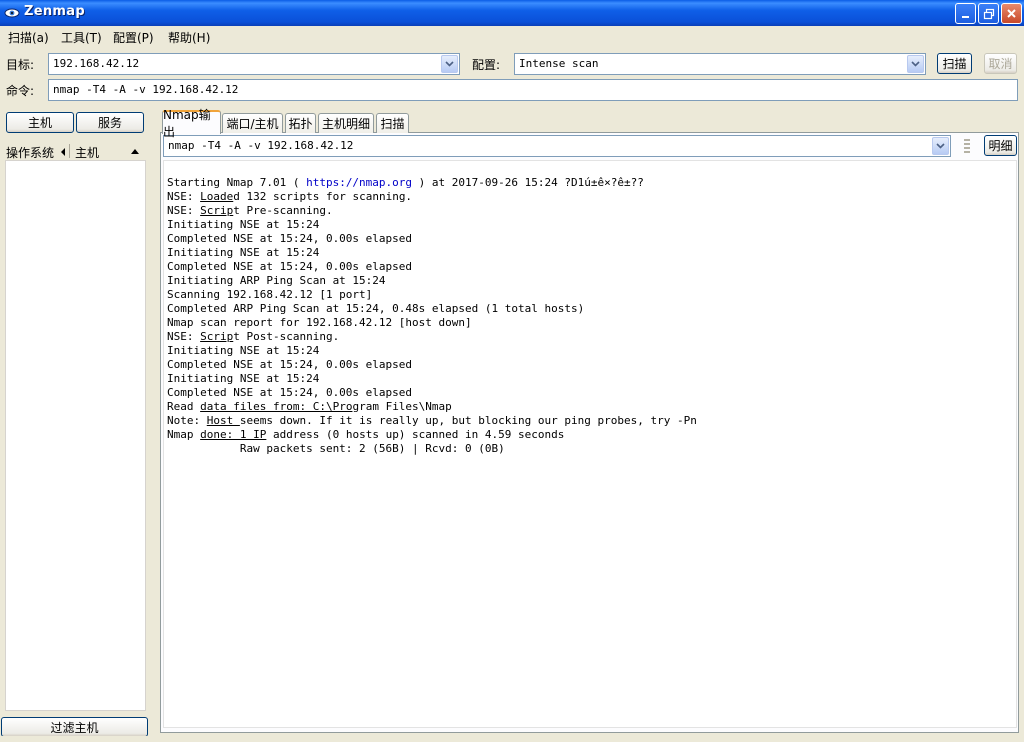  Describe the element at coordinates (557, 146) in the screenshot. I see `output-command-combo: nmap -T4 -A -v 192.168.42.12` at that location.